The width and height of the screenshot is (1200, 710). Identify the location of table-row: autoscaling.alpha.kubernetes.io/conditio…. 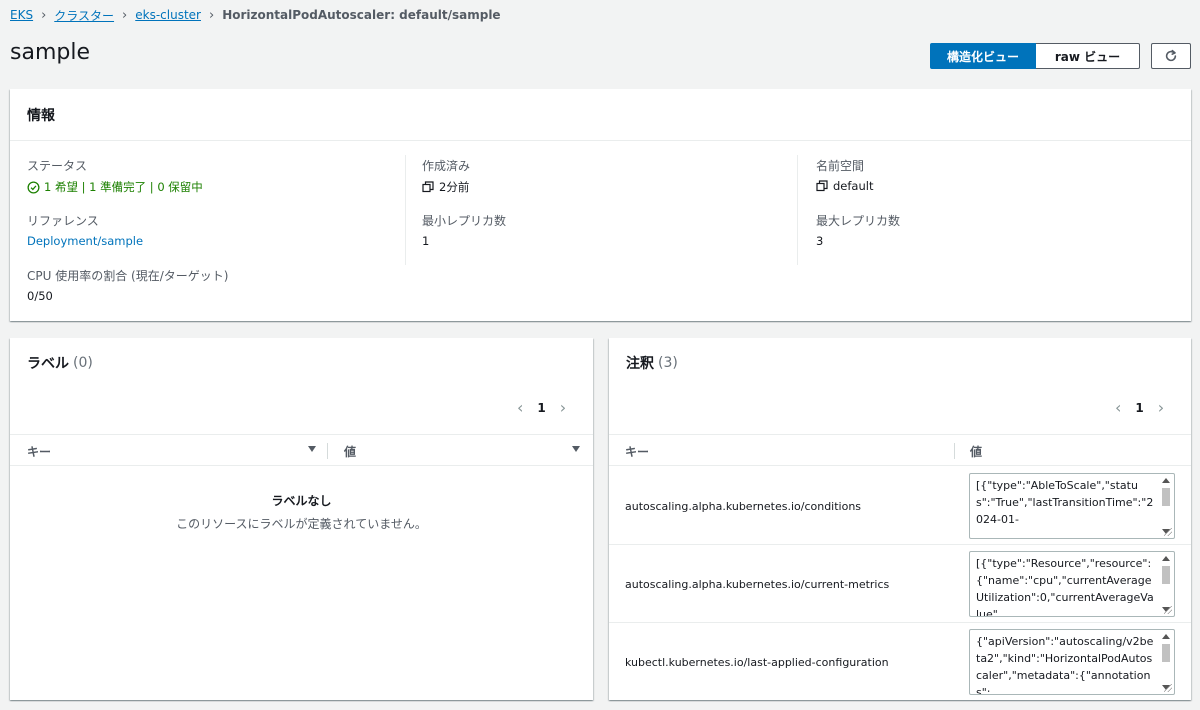
(900, 506).